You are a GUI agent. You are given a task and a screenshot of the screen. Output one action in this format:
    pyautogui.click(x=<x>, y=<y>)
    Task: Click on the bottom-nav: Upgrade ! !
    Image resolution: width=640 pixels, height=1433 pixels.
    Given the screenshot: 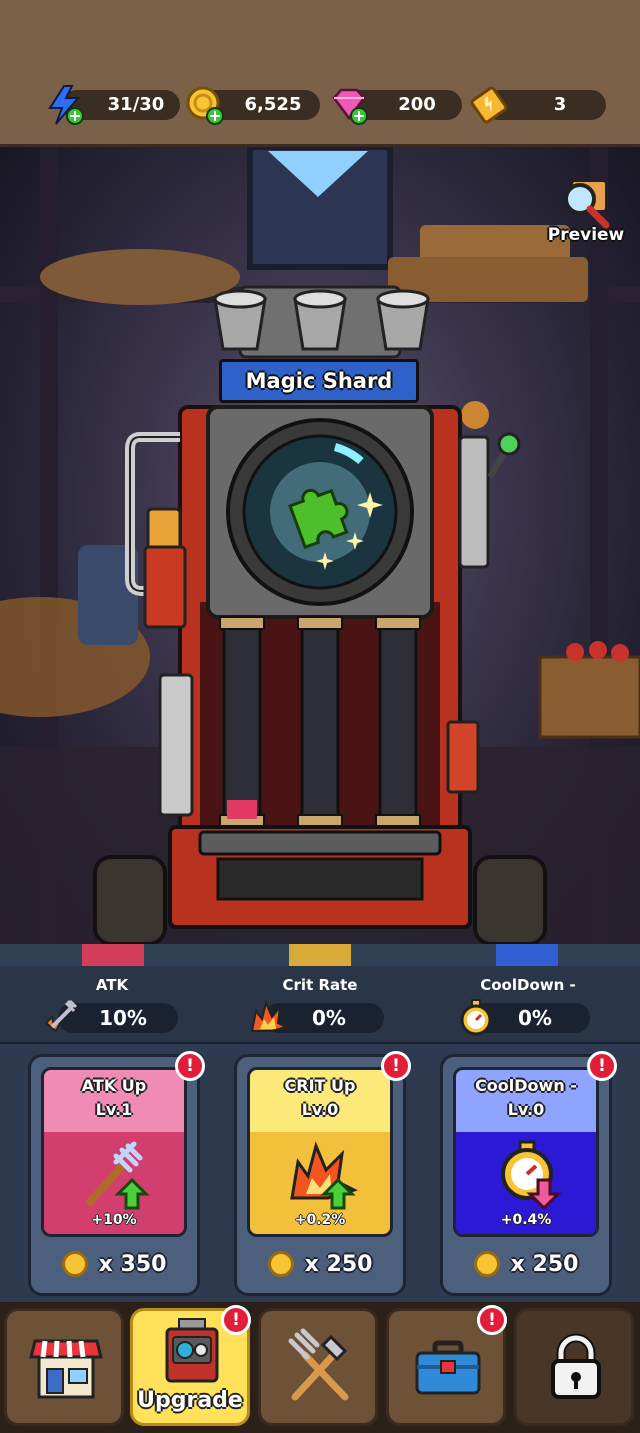 What is the action you would take?
    pyautogui.click(x=320, y=1367)
    